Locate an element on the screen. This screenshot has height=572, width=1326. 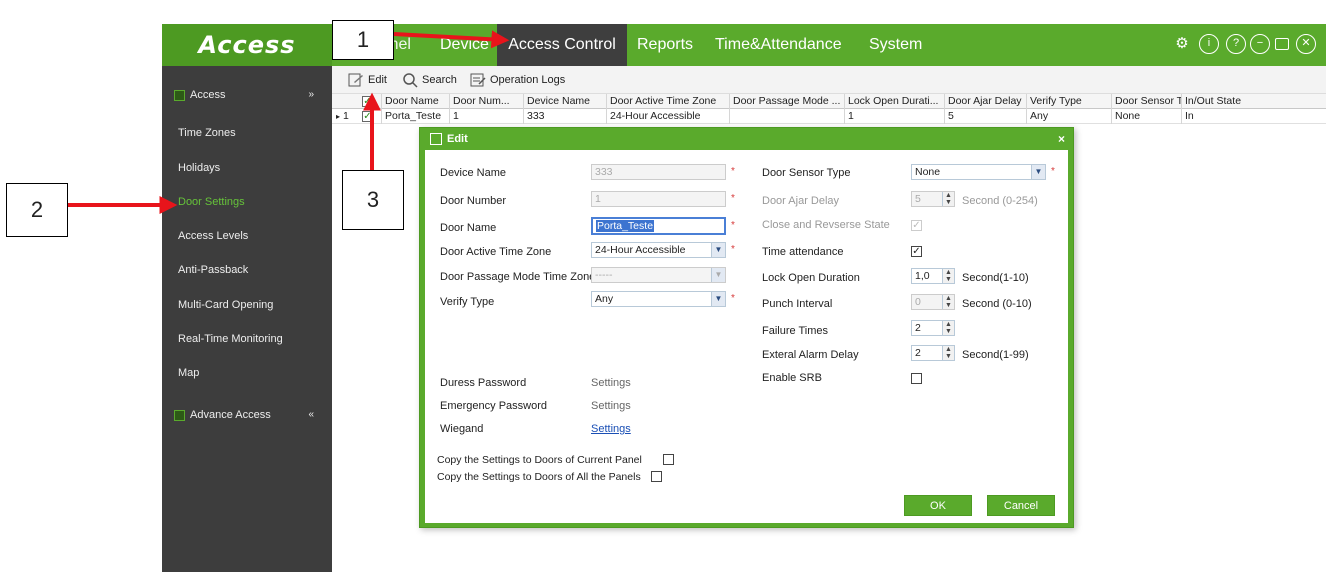
device-name-field: 333 is located at coordinates (658, 172).